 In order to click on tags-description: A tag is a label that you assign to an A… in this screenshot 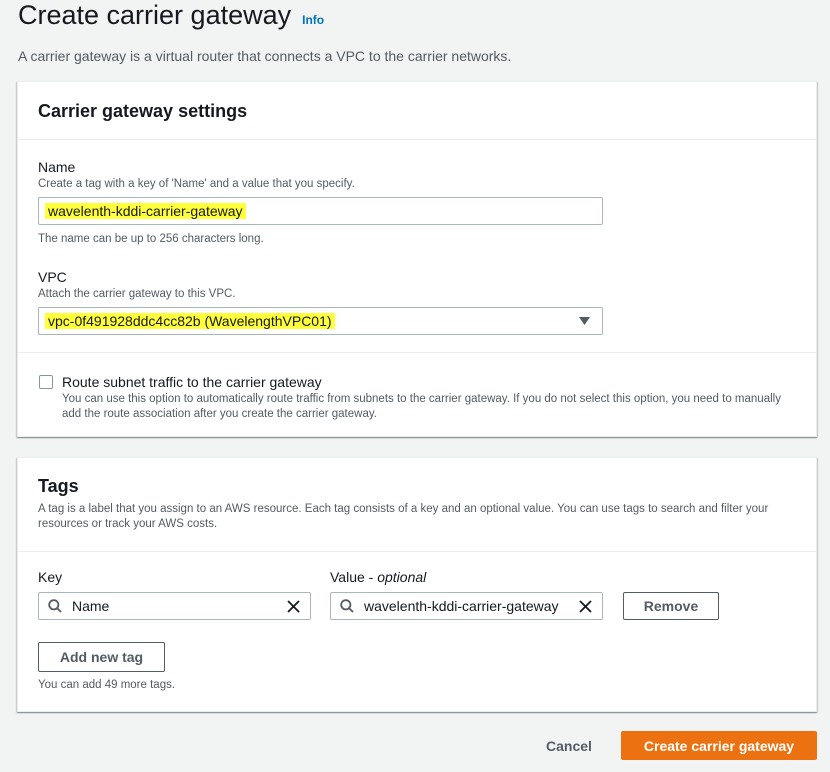, I will do `click(403, 516)`.